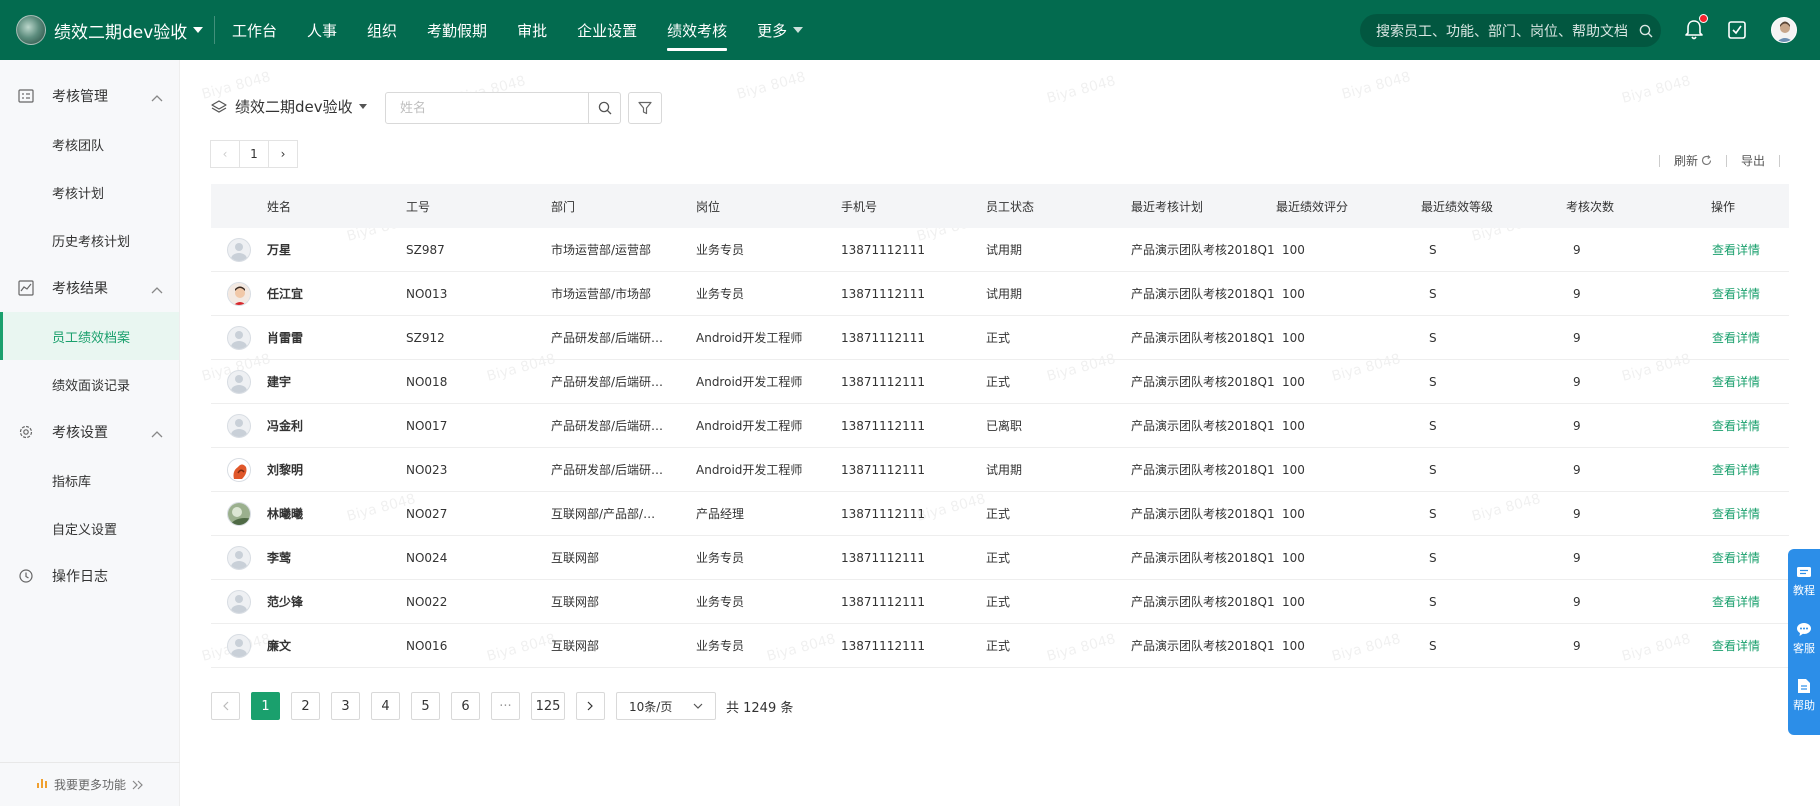  What do you see at coordinates (385, 706) in the screenshot?
I see `page-button-4: 4` at bounding box center [385, 706].